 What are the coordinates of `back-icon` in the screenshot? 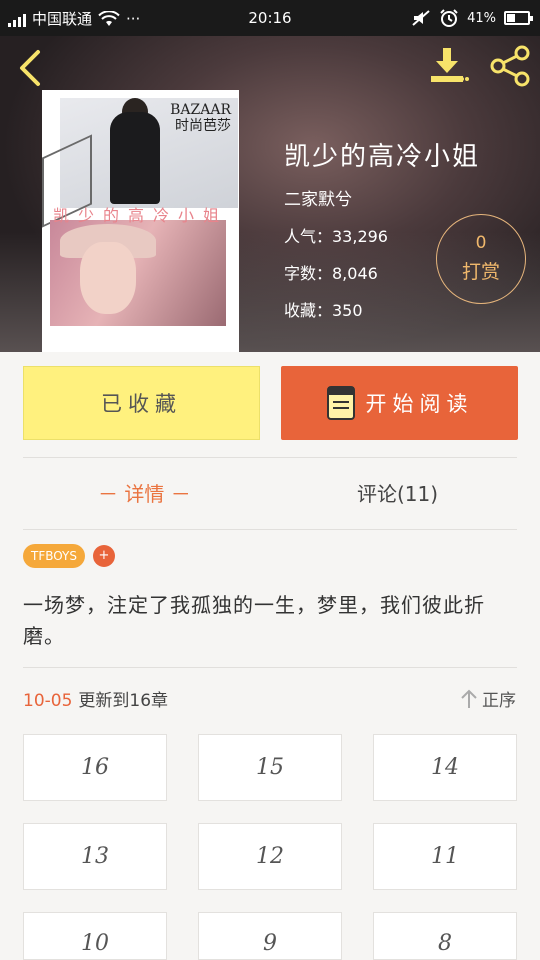 It's located at (30, 68).